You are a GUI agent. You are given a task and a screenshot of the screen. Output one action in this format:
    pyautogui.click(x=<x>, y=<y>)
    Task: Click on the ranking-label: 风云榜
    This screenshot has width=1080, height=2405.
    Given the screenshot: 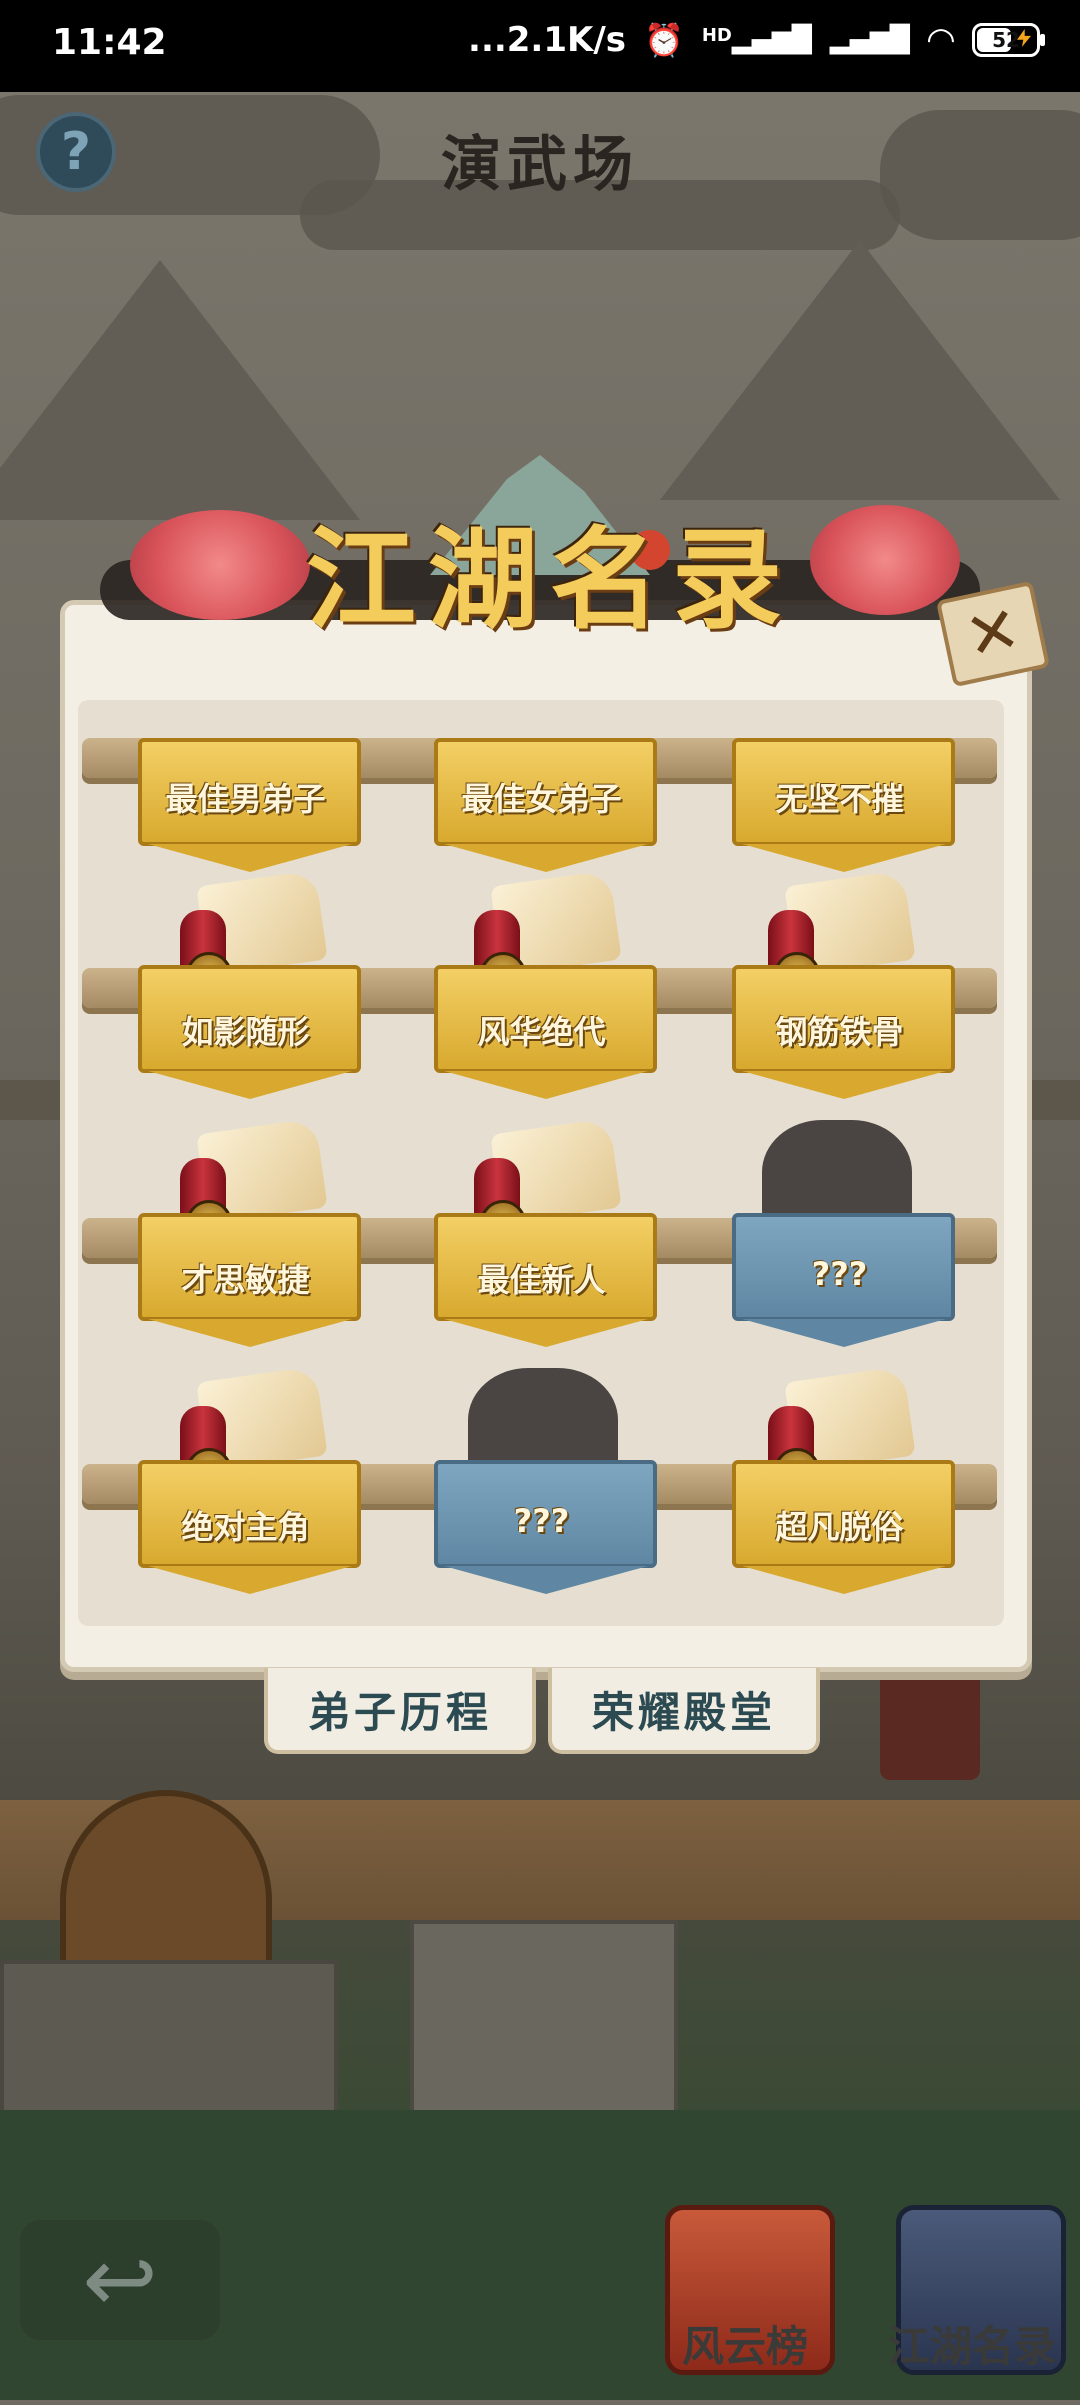 What is the action you would take?
    pyautogui.click(x=744, y=2346)
    